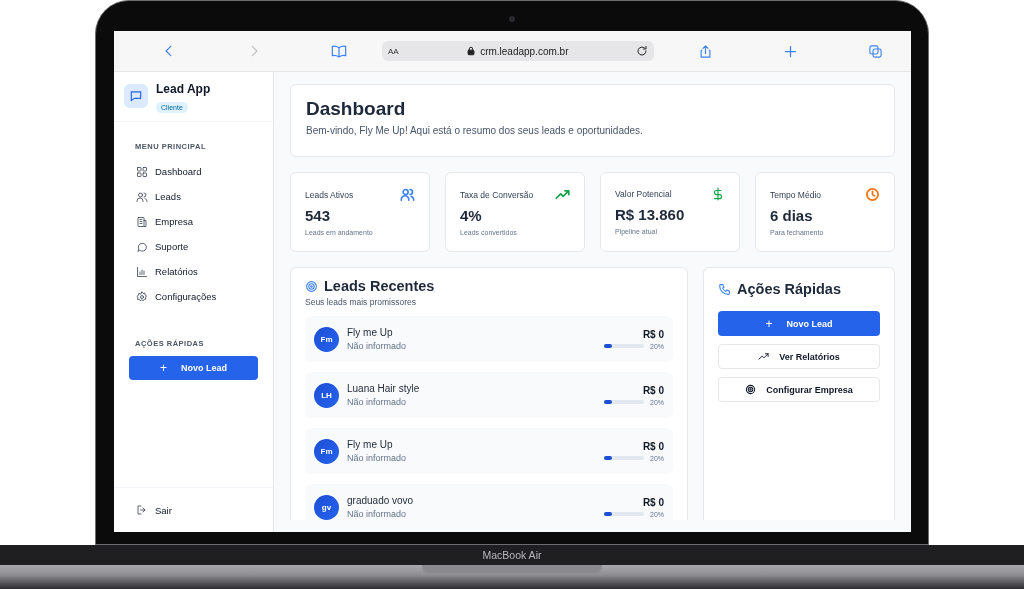 The width and height of the screenshot is (1024, 589). What do you see at coordinates (318, 215) in the screenshot?
I see `stat-value: 543` at bounding box center [318, 215].